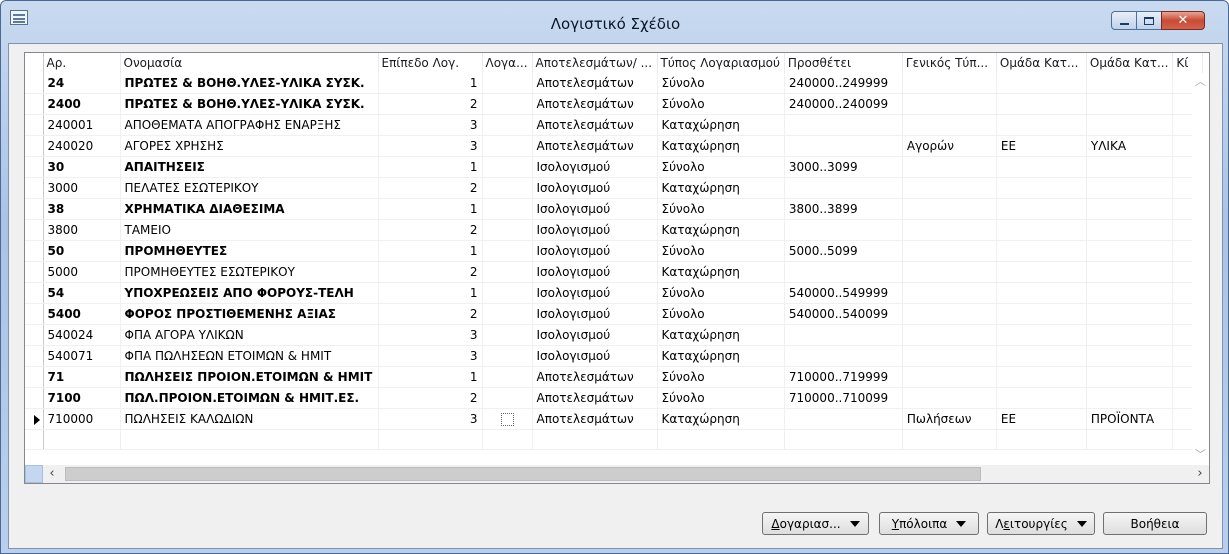  I want to click on functions-menu-button: Λειτουργίες, so click(1041, 523).